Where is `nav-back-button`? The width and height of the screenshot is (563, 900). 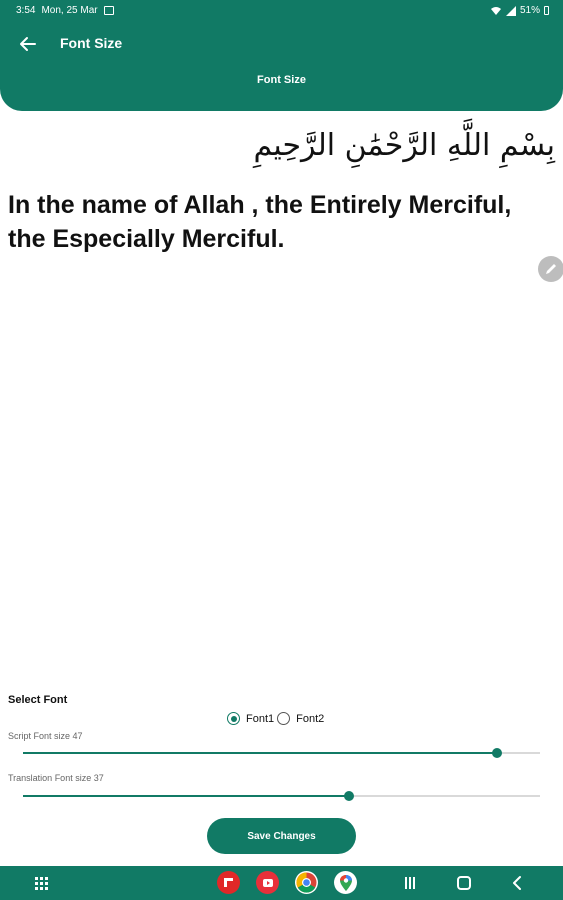 nav-back-button is located at coordinates (517, 883).